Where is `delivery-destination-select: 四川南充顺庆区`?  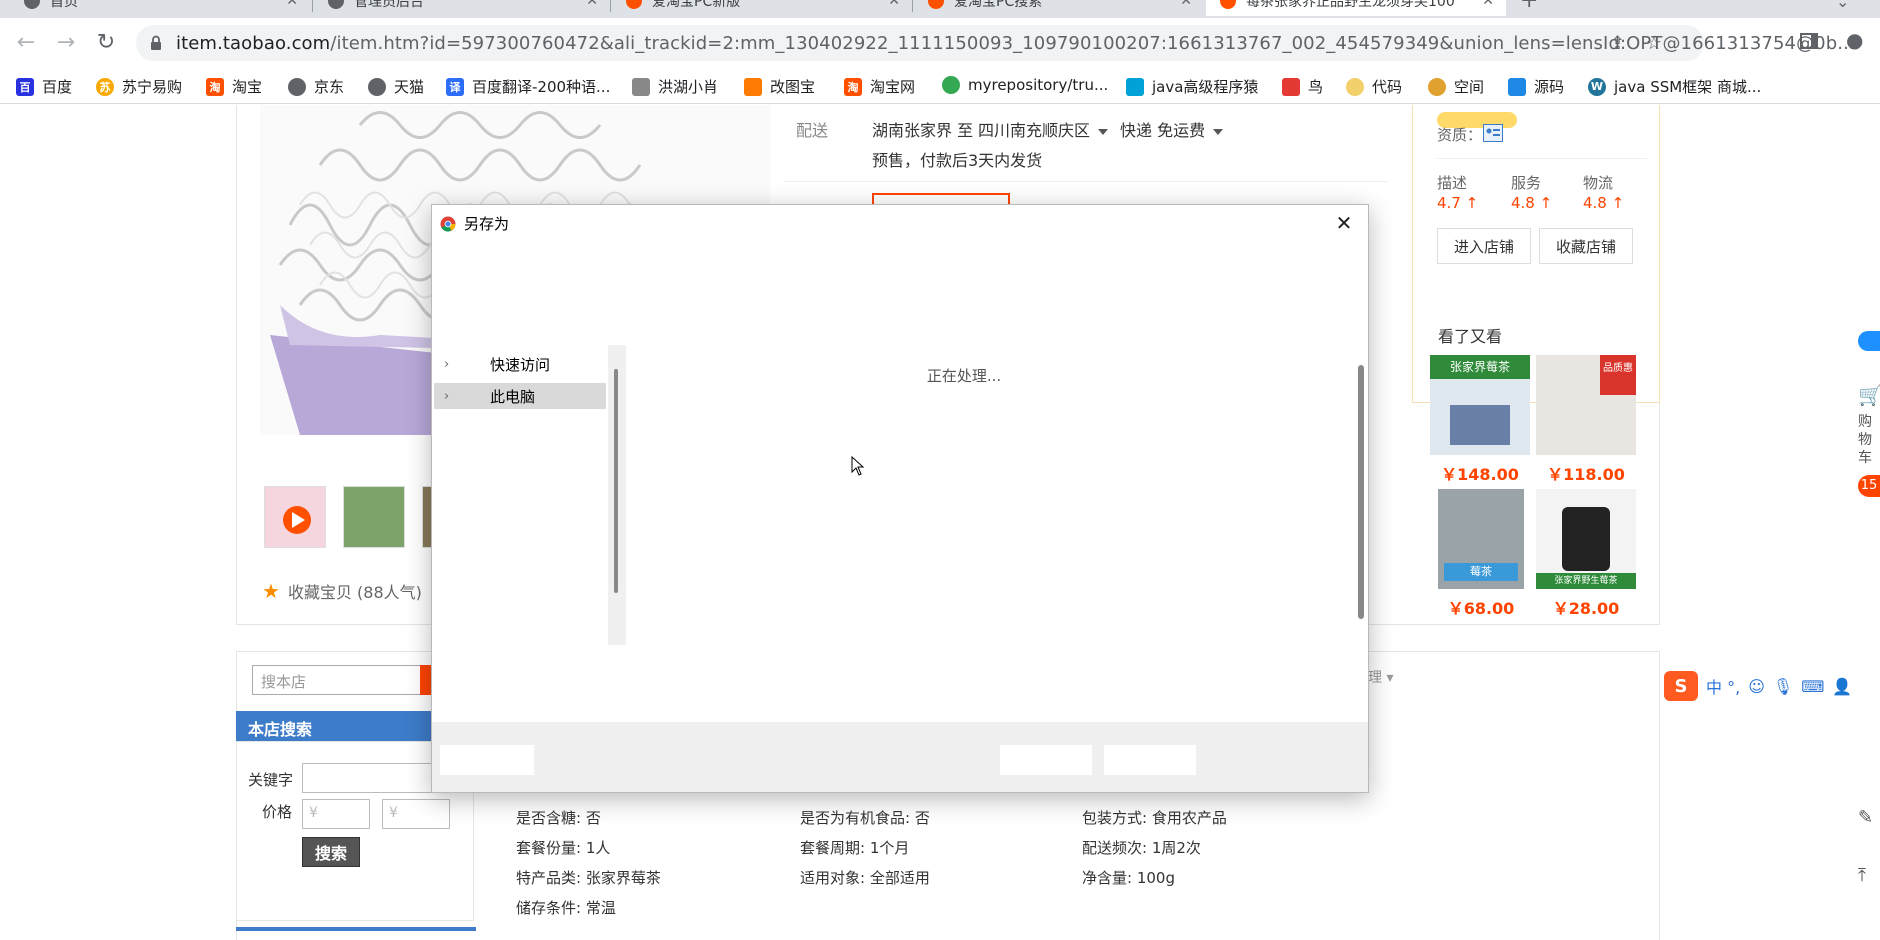
delivery-destination-select: 四川南充顺庆区 is located at coordinates (1043, 129).